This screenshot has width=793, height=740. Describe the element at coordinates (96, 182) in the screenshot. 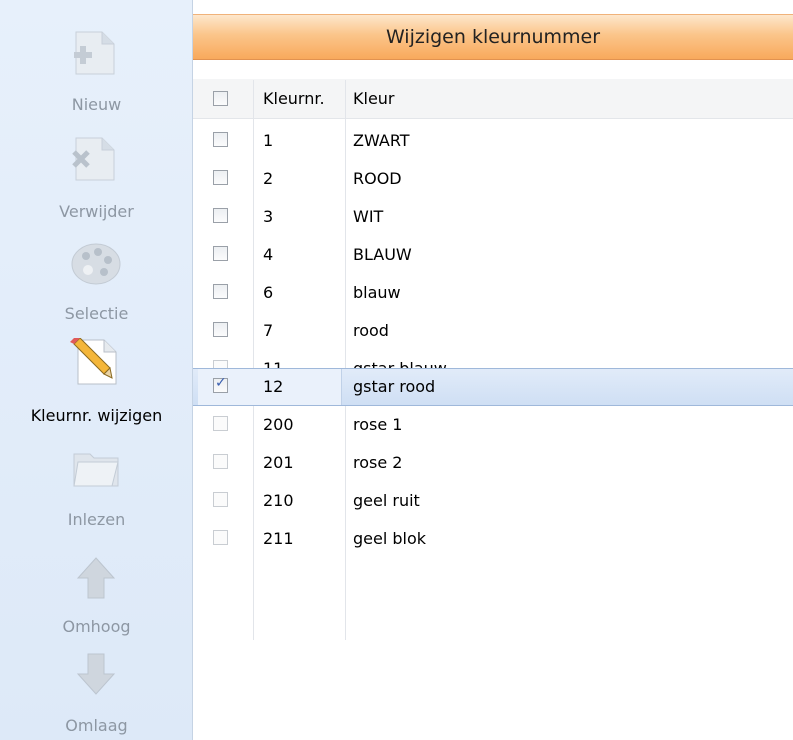

I see `delete-button: Verwijder` at that location.